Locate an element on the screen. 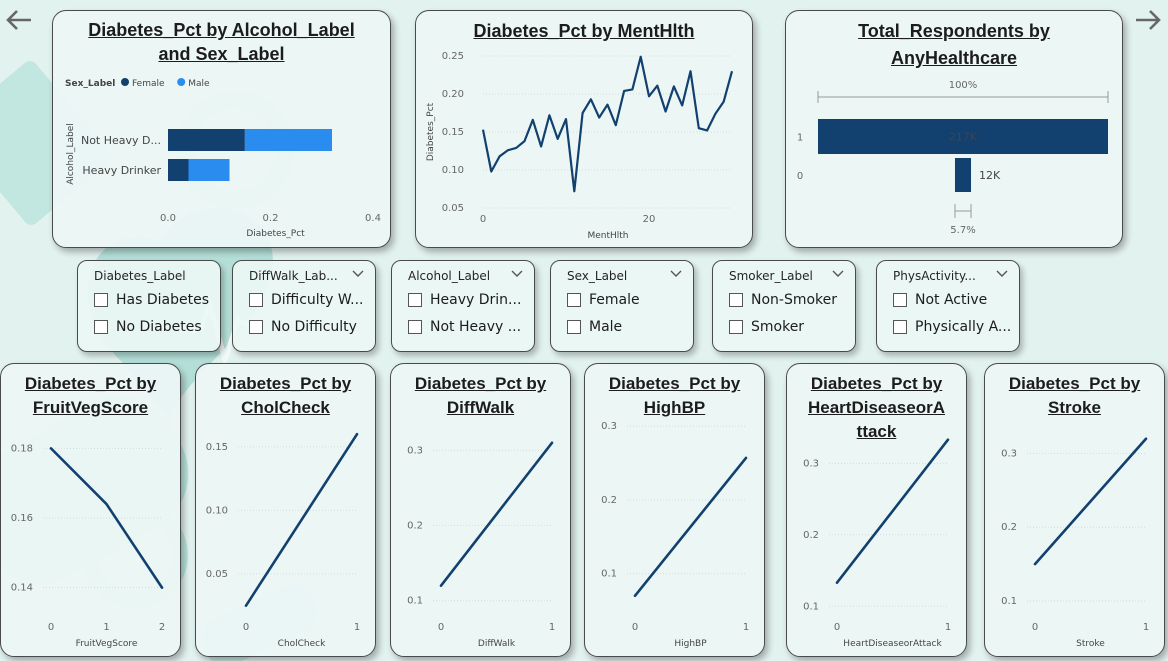 The width and height of the screenshot is (1168, 661). forward-arrow-button is located at coordinates (1148, 20).